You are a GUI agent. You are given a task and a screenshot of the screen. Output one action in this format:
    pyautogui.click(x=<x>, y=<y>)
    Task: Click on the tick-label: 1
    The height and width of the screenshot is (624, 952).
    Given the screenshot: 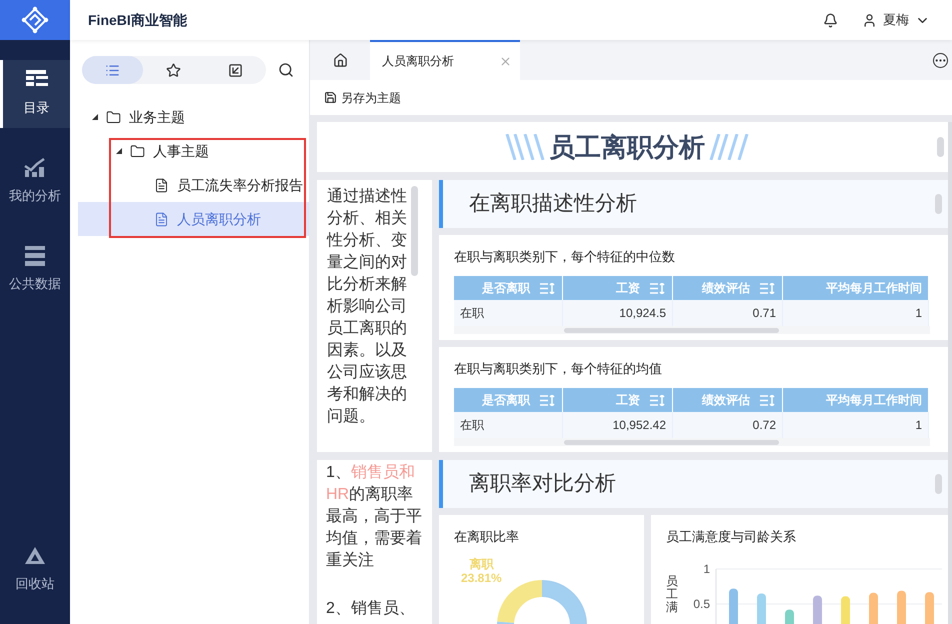 What is the action you would take?
    pyautogui.click(x=706, y=569)
    